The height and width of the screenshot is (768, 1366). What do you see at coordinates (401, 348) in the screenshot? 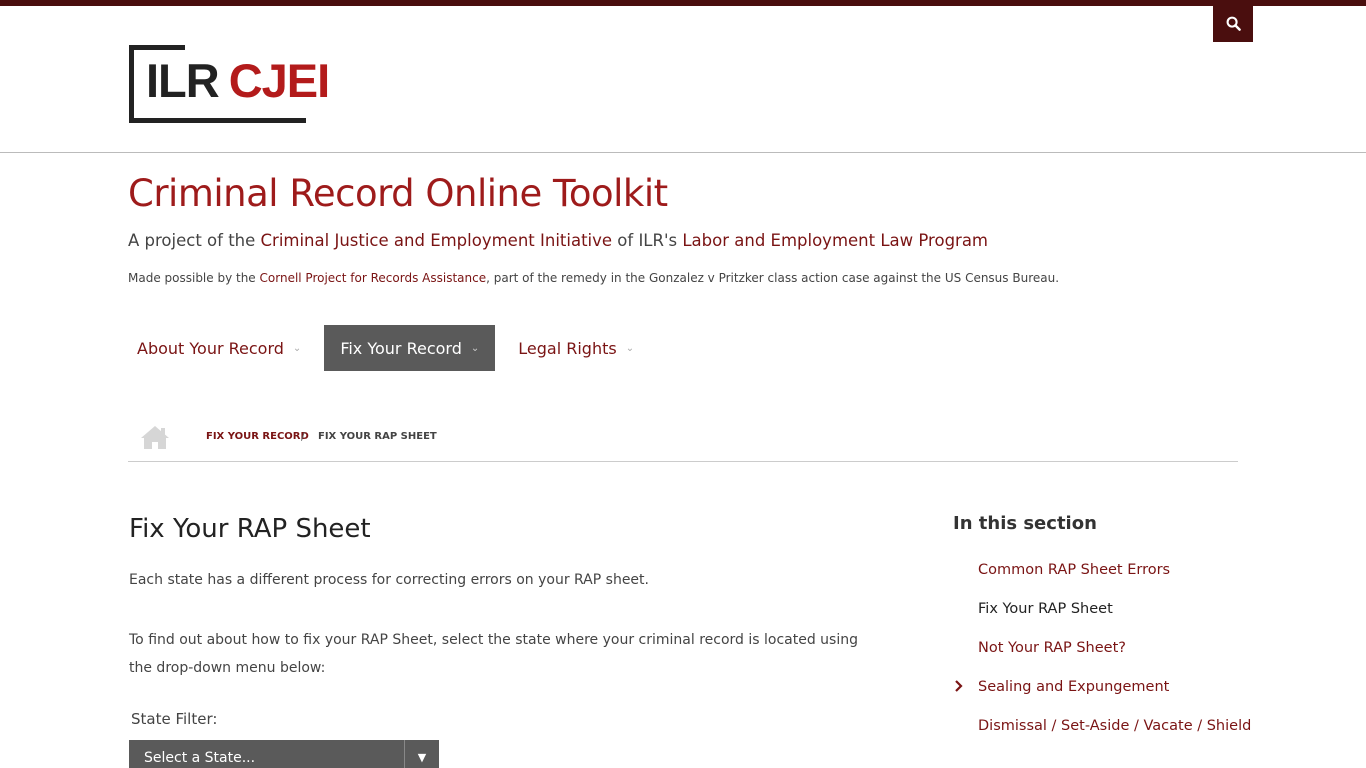
I see `nav-item-label: Fix Your Record` at bounding box center [401, 348].